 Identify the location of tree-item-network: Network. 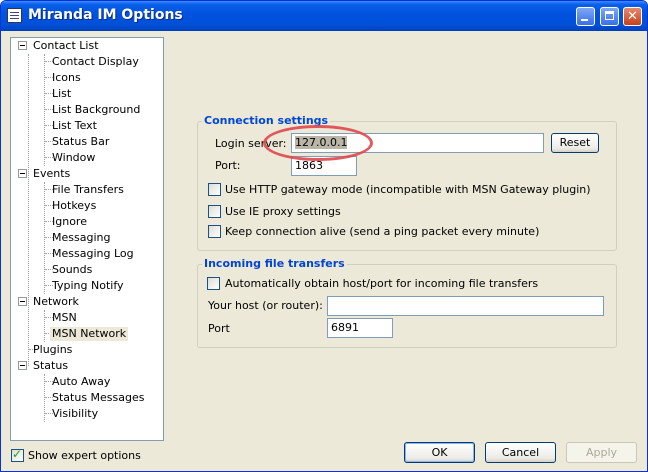
(56, 302).